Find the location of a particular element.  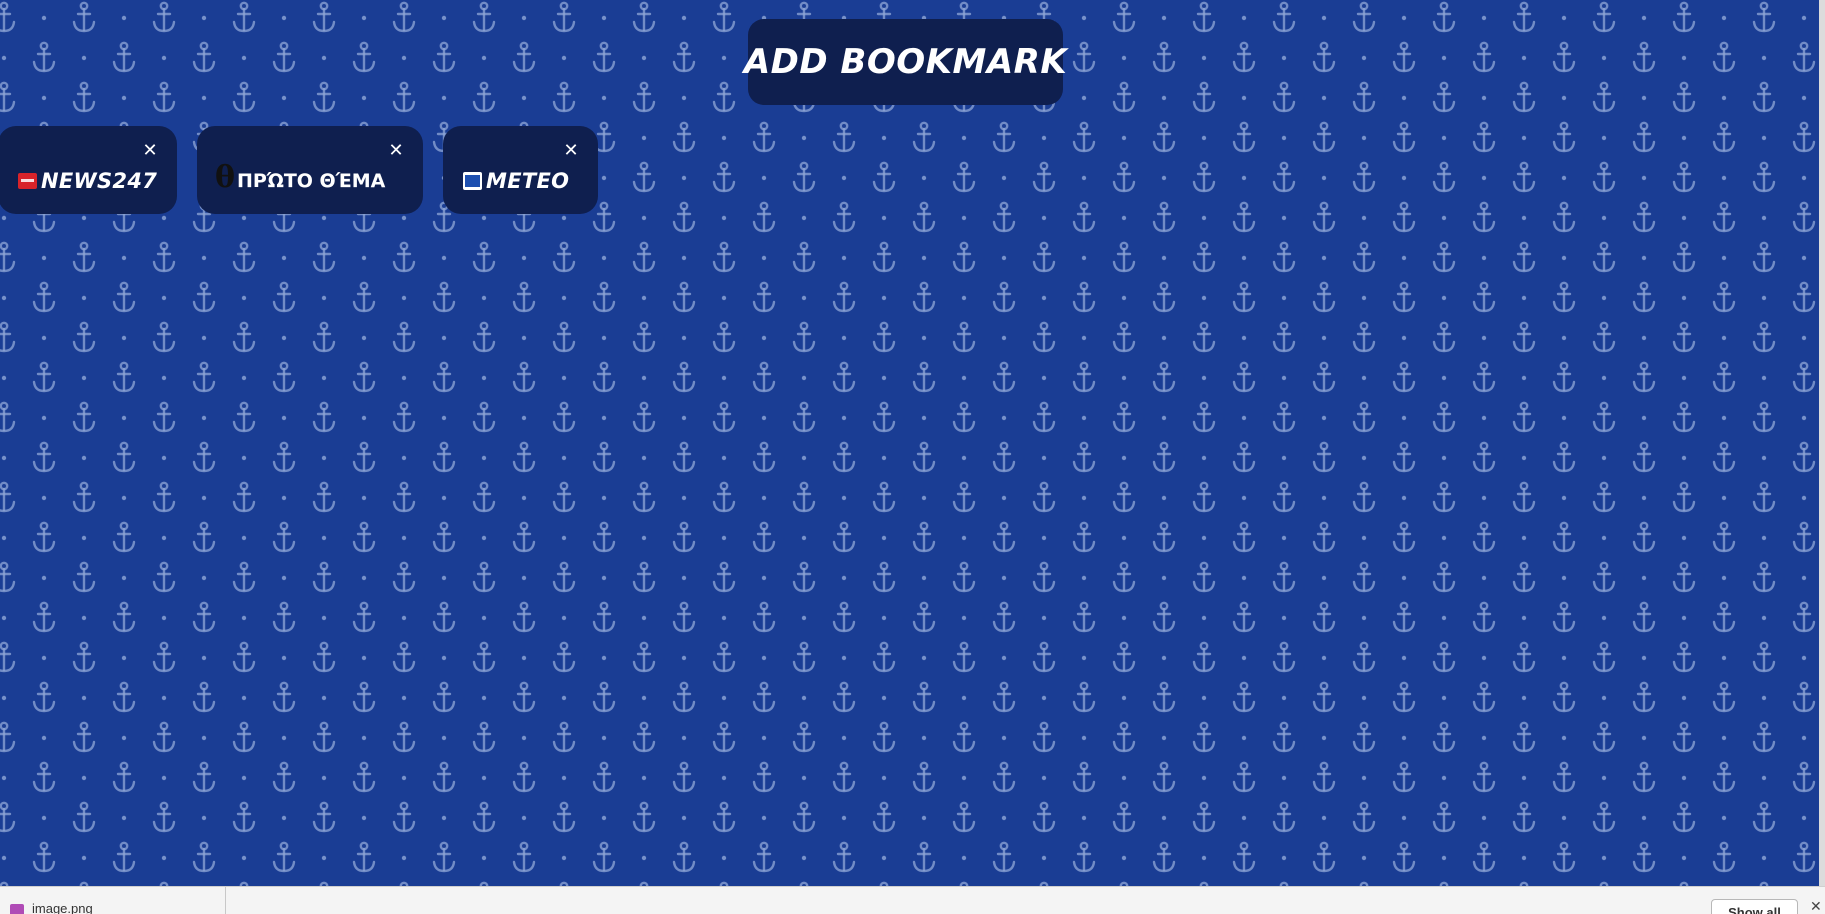

bookmark-protothema: θ ΠΡΏΤΟ ΘΈΜΑ ✕ is located at coordinates (310, 170).